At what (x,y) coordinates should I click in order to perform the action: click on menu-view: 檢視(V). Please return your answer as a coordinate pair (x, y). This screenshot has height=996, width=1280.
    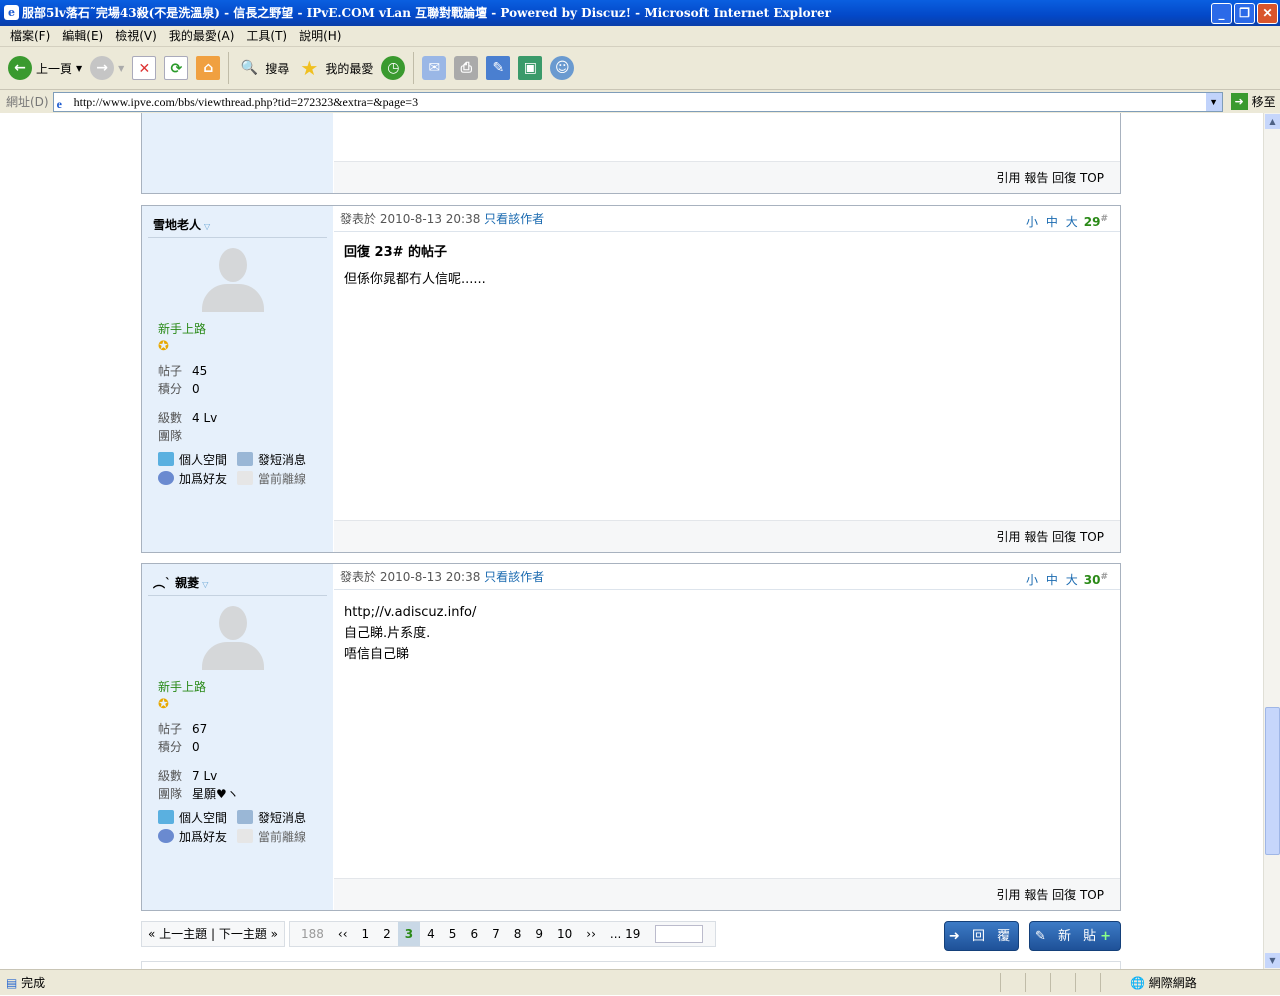
    Looking at the image, I should click on (136, 36).